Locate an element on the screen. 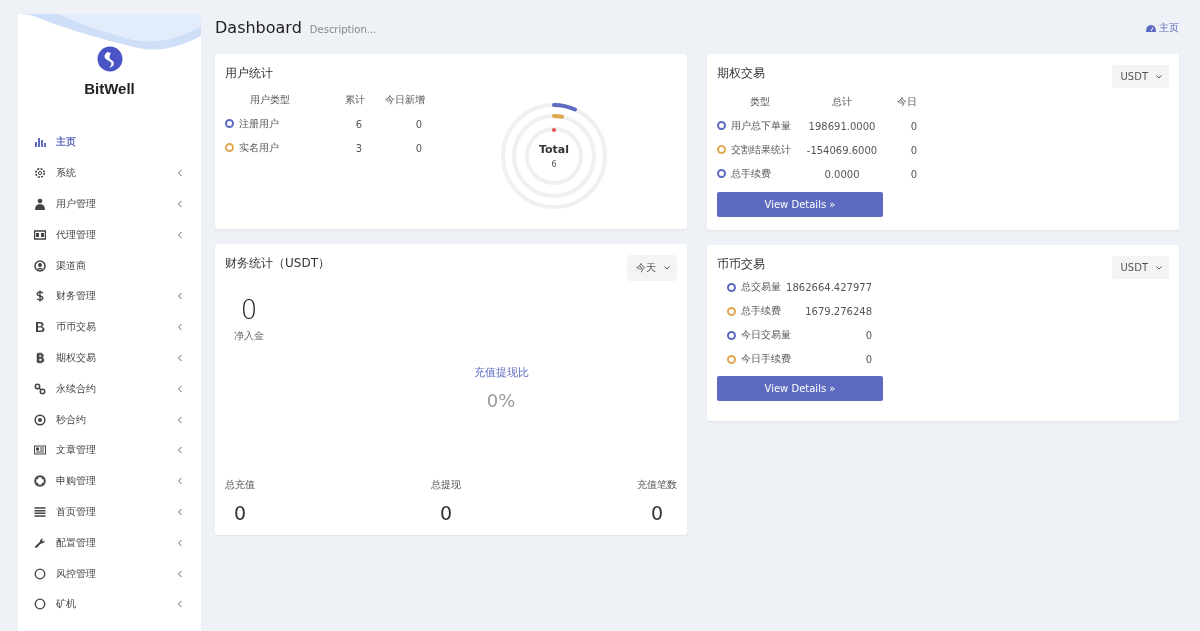  column-header: 累计 is located at coordinates (355, 99).